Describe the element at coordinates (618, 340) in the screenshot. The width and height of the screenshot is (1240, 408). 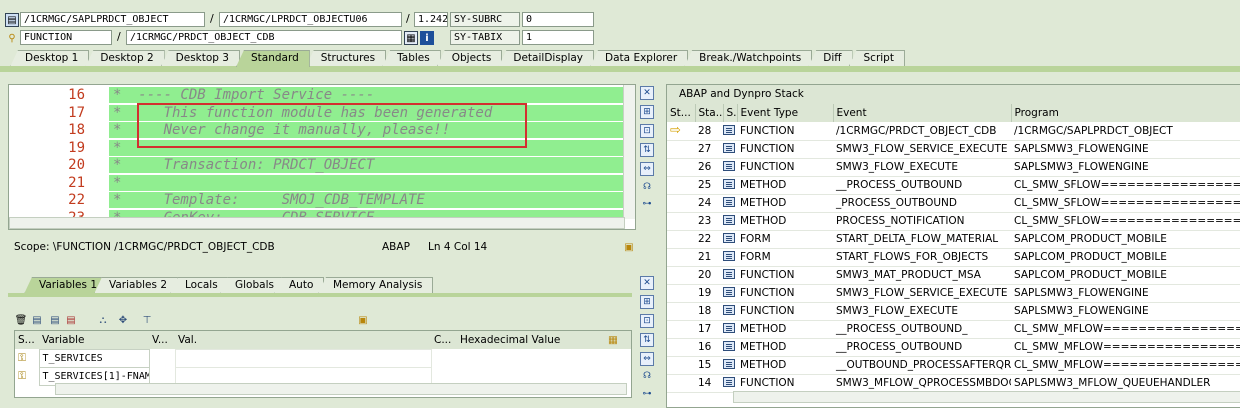
I see `column-settings-icon: ▦` at that location.